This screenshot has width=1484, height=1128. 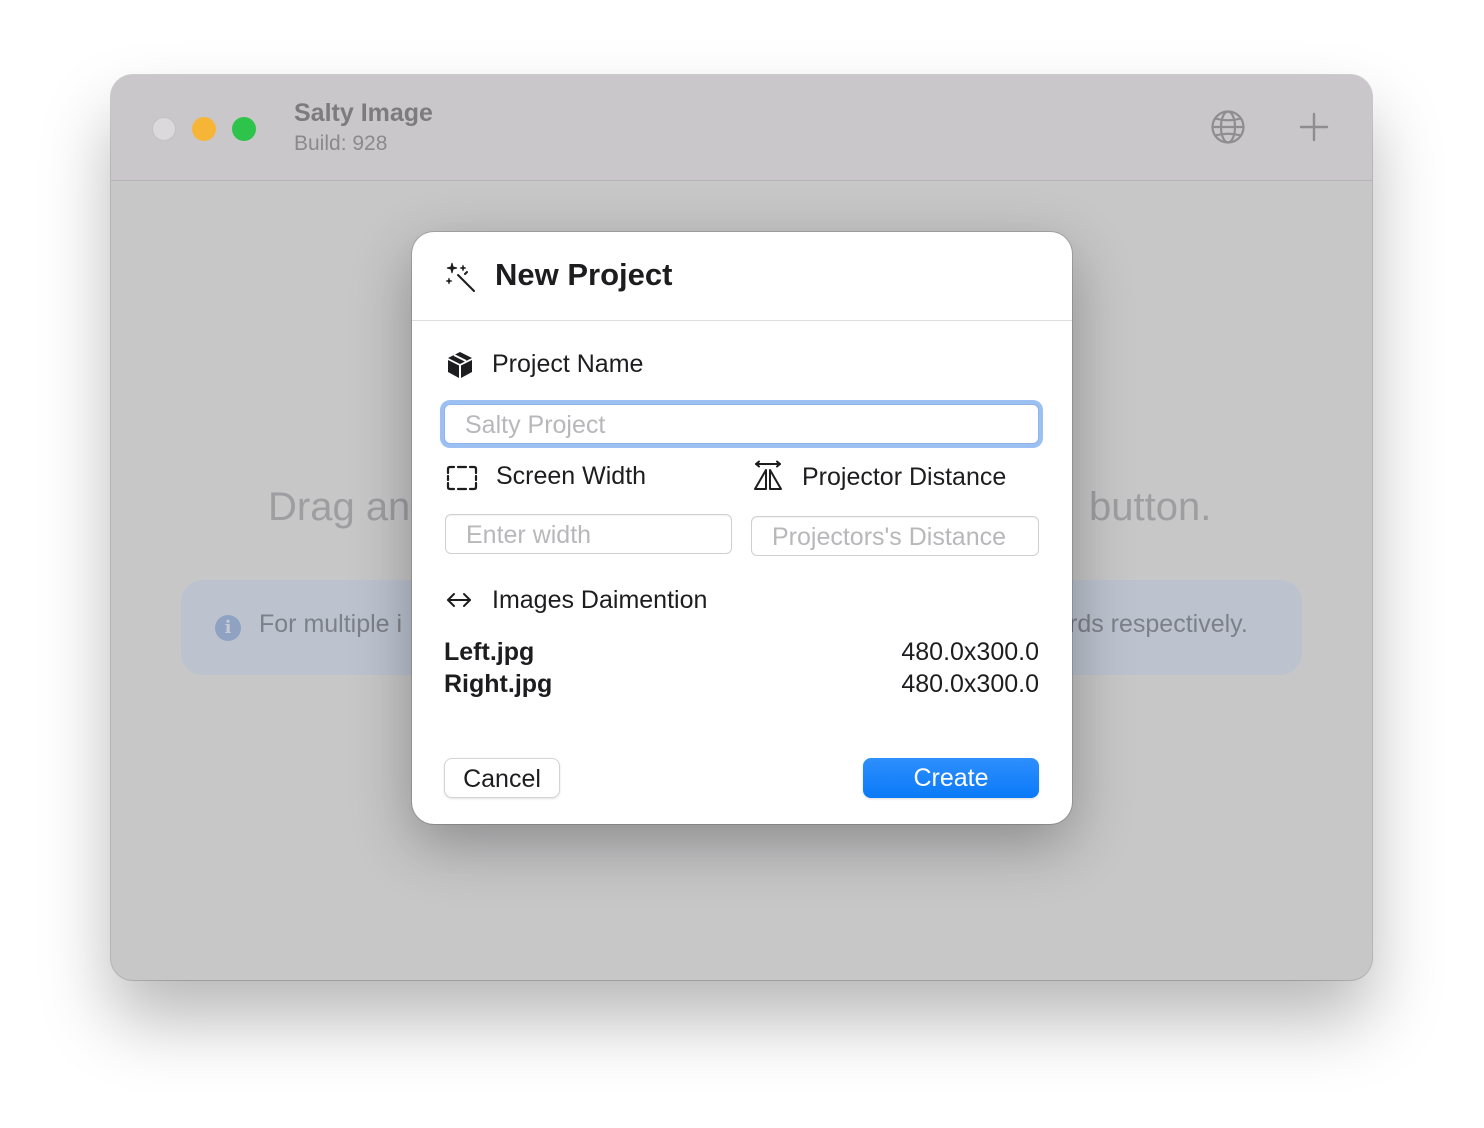 What do you see at coordinates (244, 129) in the screenshot?
I see `maximize-window-button` at bounding box center [244, 129].